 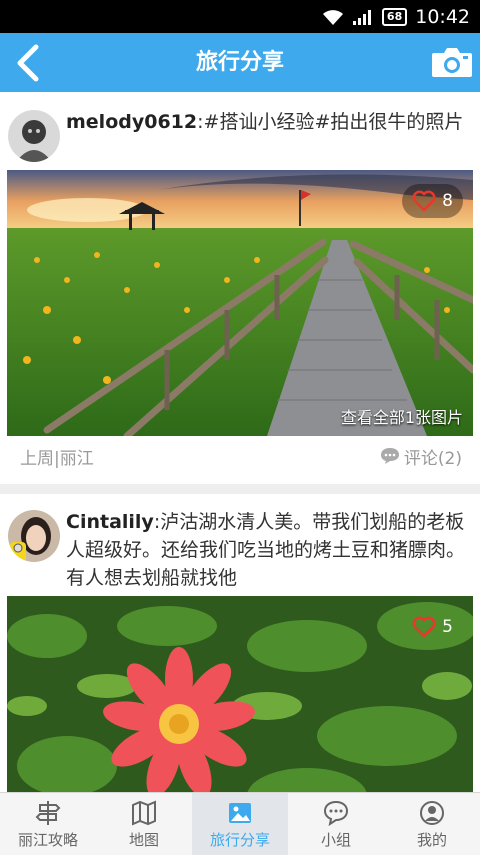 I want to click on page-title: 旅行分享, so click(x=239, y=62).